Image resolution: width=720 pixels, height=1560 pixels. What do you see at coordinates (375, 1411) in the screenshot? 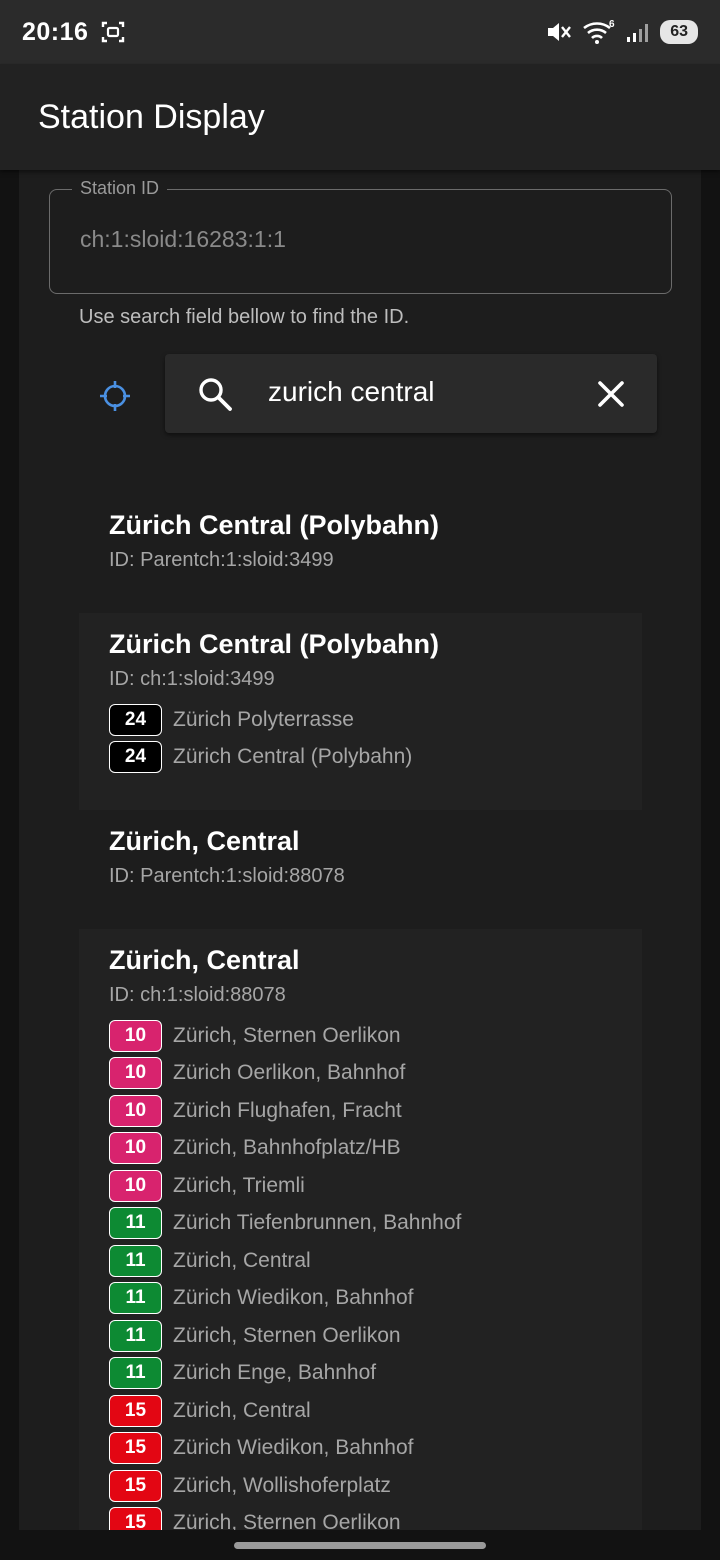
I see `line-row: 15 Zürich, Central` at bounding box center [375, 1411].